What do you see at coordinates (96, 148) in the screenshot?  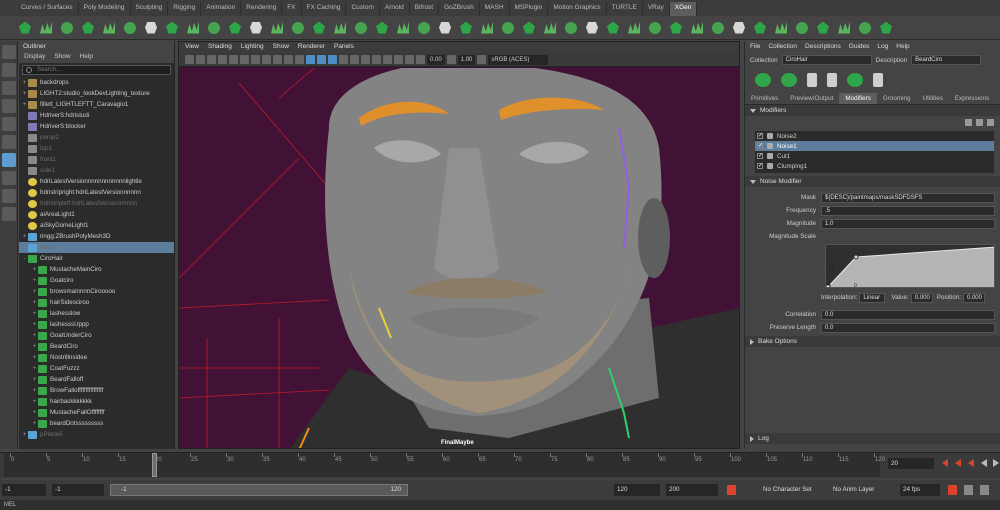 I see `outliner-item: top1` at bounding box center [96, 148].